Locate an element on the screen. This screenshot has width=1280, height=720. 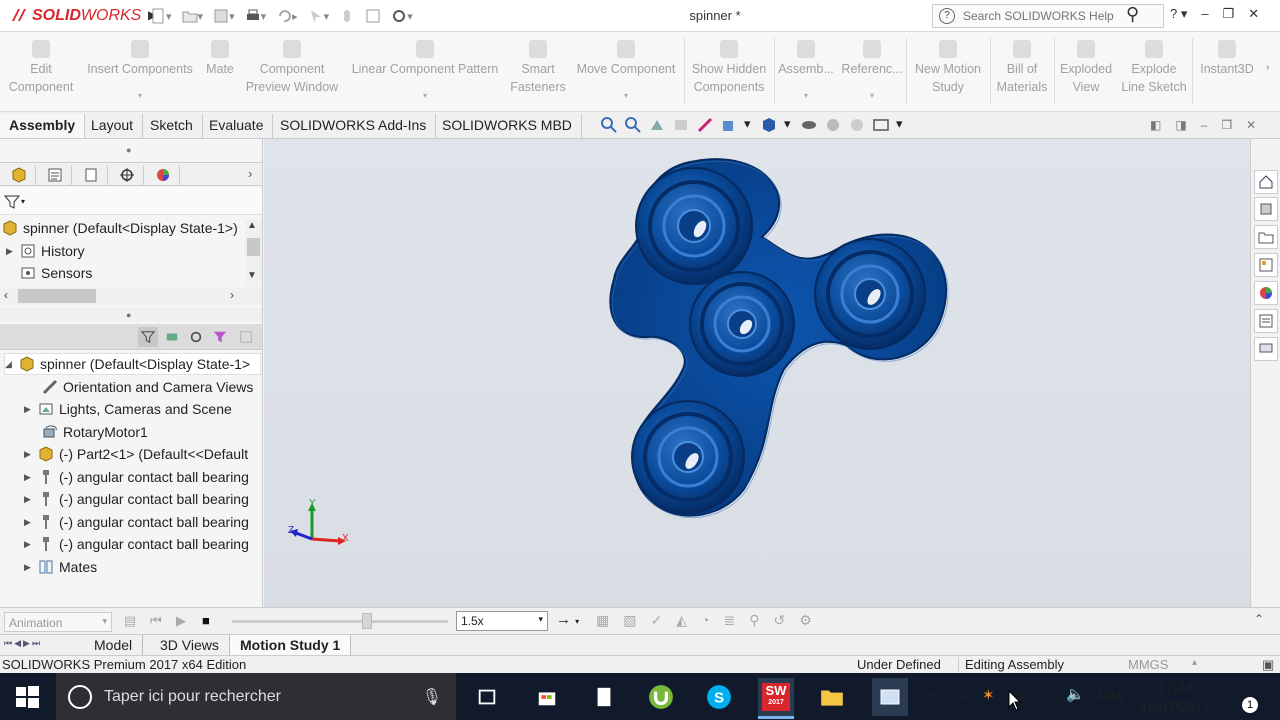
display-style-icon is located at coordinates (769, 125).